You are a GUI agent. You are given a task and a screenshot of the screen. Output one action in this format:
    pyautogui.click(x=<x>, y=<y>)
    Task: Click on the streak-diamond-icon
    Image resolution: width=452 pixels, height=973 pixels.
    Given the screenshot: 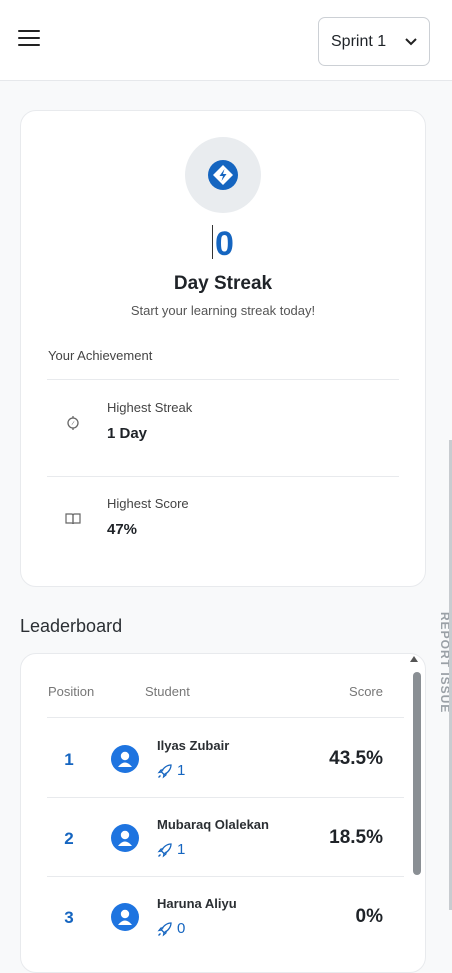 What is the action you would take?
    pyautogui.click(x=223, y=175)
    